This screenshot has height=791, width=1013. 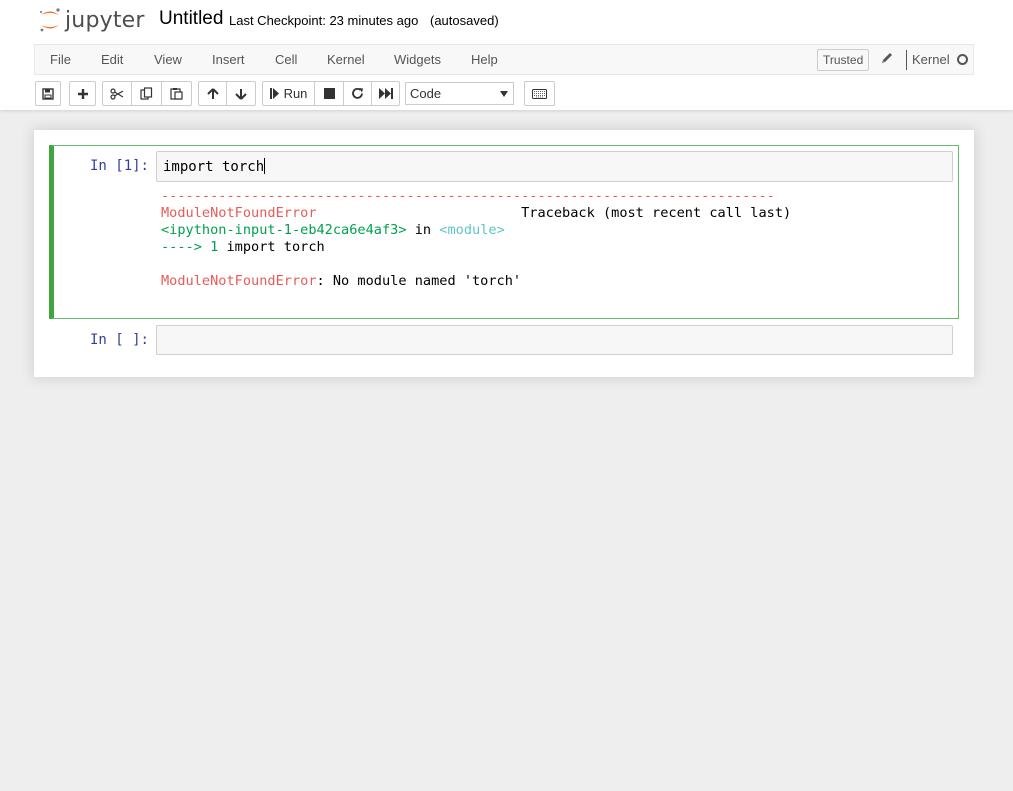 What do you see at coordinates (119, 166) in the screenshot?
I see `cell-prompt: In [1]:` at bounding box center [119, 166].